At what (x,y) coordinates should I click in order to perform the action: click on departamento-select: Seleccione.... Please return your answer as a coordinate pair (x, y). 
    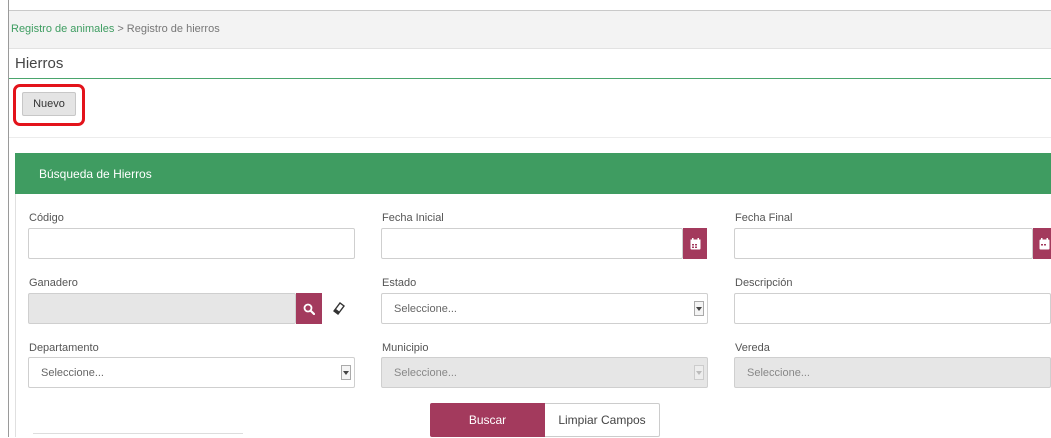
    Looking at the image, I should click on (191, 372).